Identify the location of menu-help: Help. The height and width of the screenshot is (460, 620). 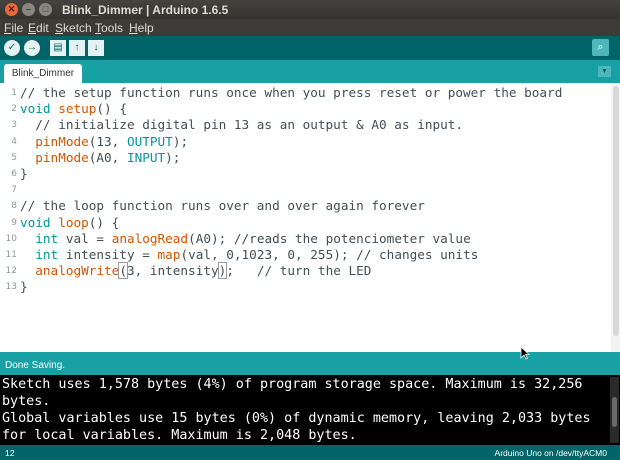
(141, 28).